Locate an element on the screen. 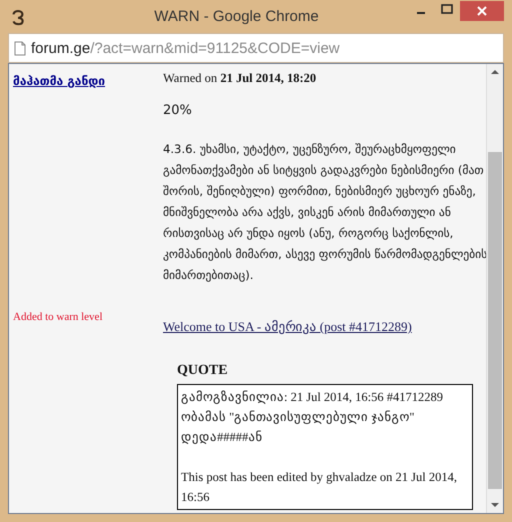 Image resolution: width=512 pixels, height=522 pixels. quote-text: ობამას "განთავისუფლებული ჯანგო" დედა#####ან is located at coordinates (298, 427).